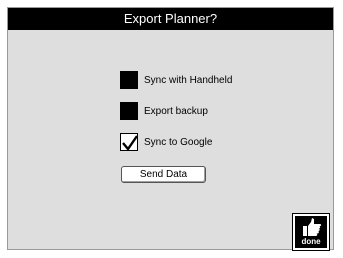 The height and width of the screenshot is (258, 343). I want to click on thumbs-up-icon, so click(312, 227).